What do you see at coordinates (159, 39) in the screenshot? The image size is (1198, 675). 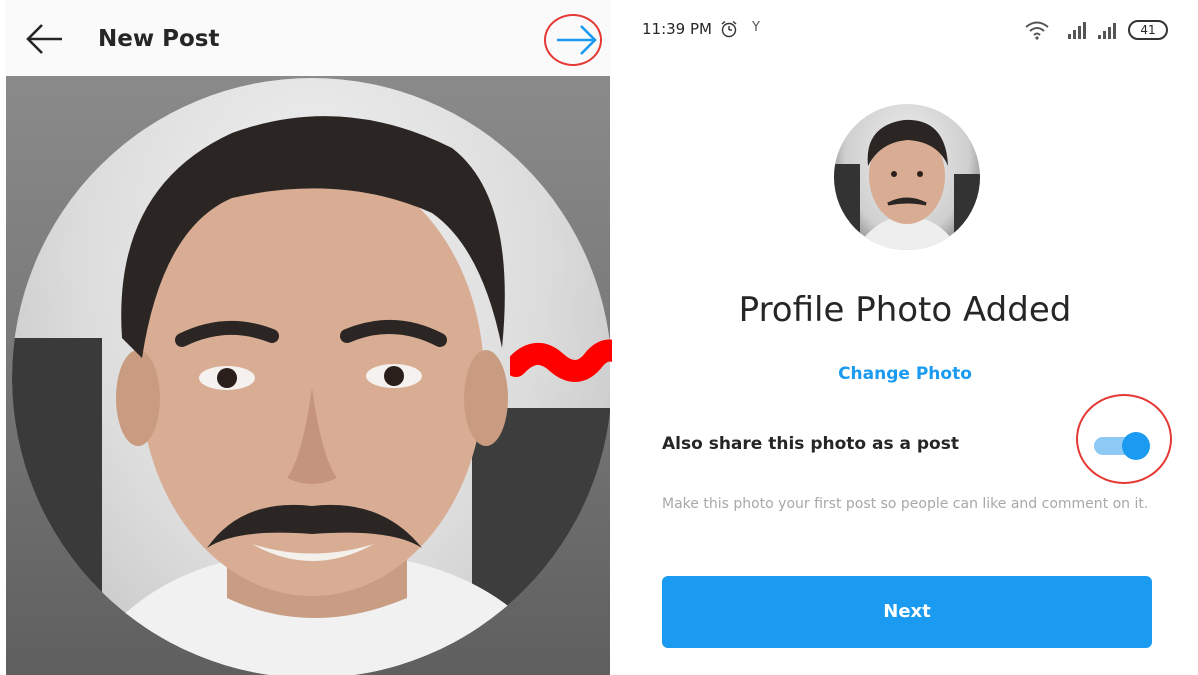 I see `page-title: New Post` at bounding box center [159, 39].